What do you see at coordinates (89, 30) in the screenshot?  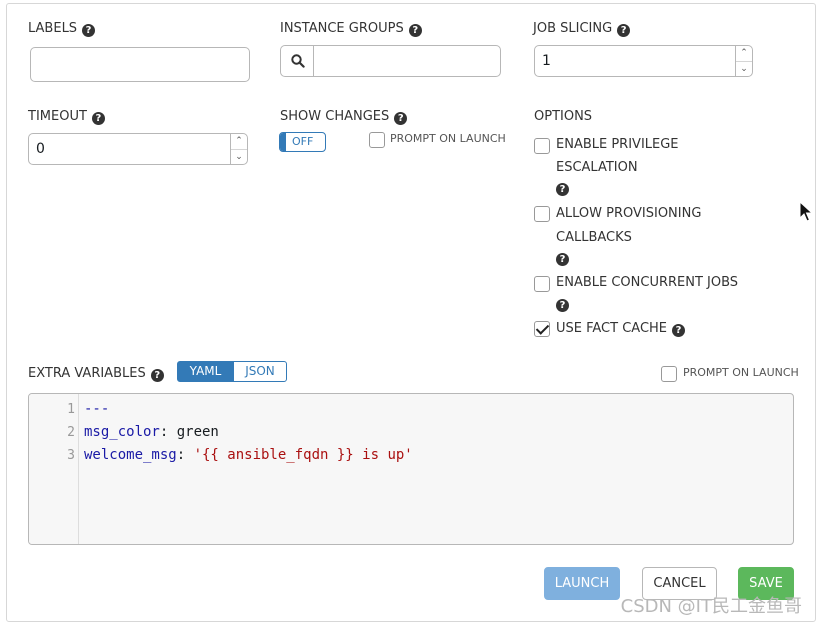 I see `labels-help-icon: ?` at bounding box center [89, 30].